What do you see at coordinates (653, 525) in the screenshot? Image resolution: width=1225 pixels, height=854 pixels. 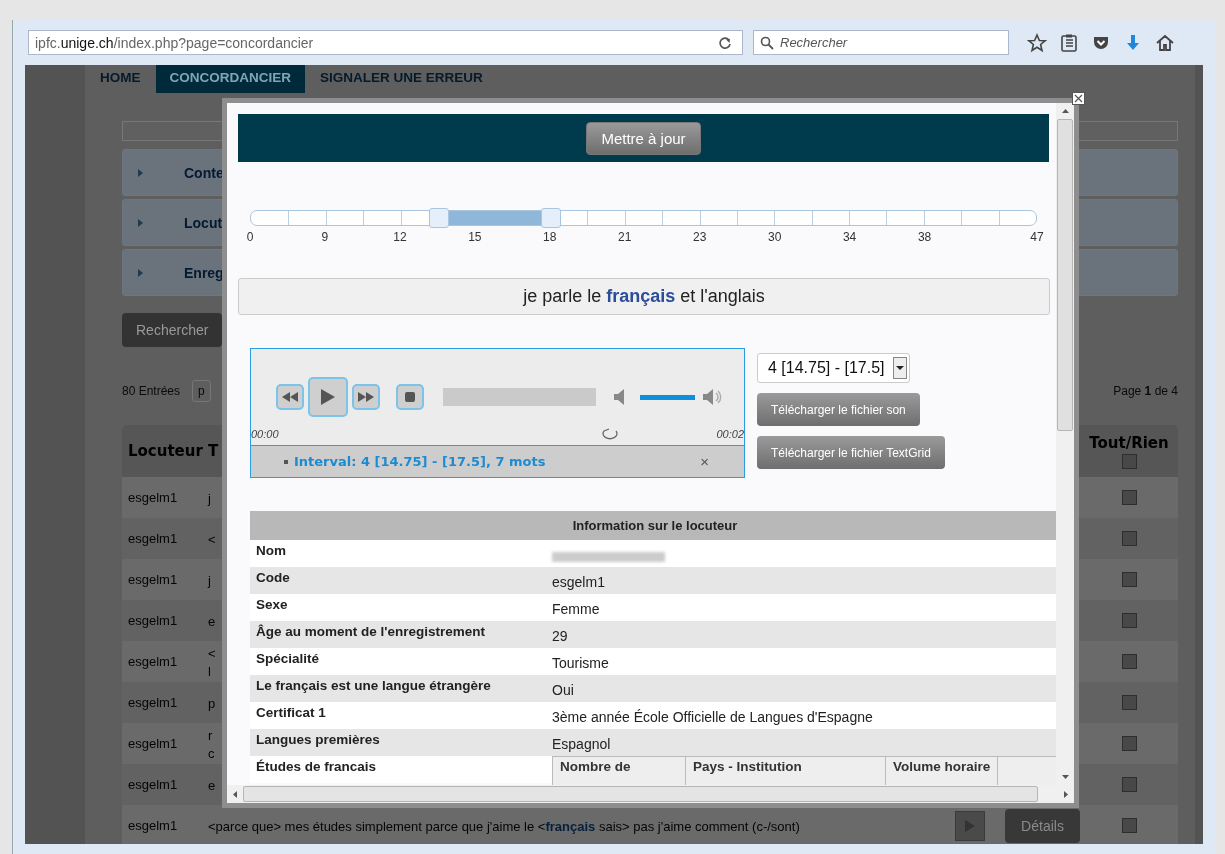 I see `table-title: Information sur le locuteur` at bounding box center [653, 525].